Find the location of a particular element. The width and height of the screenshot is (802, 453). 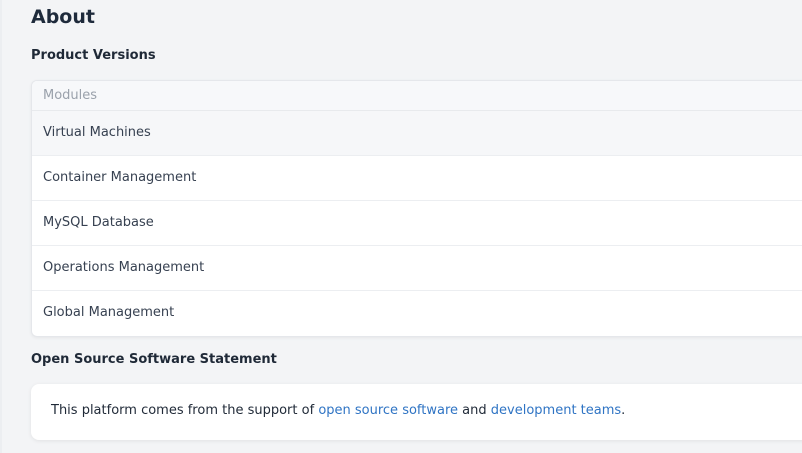

module-row-container-management: Container Management is located at coordinates (417, 178).